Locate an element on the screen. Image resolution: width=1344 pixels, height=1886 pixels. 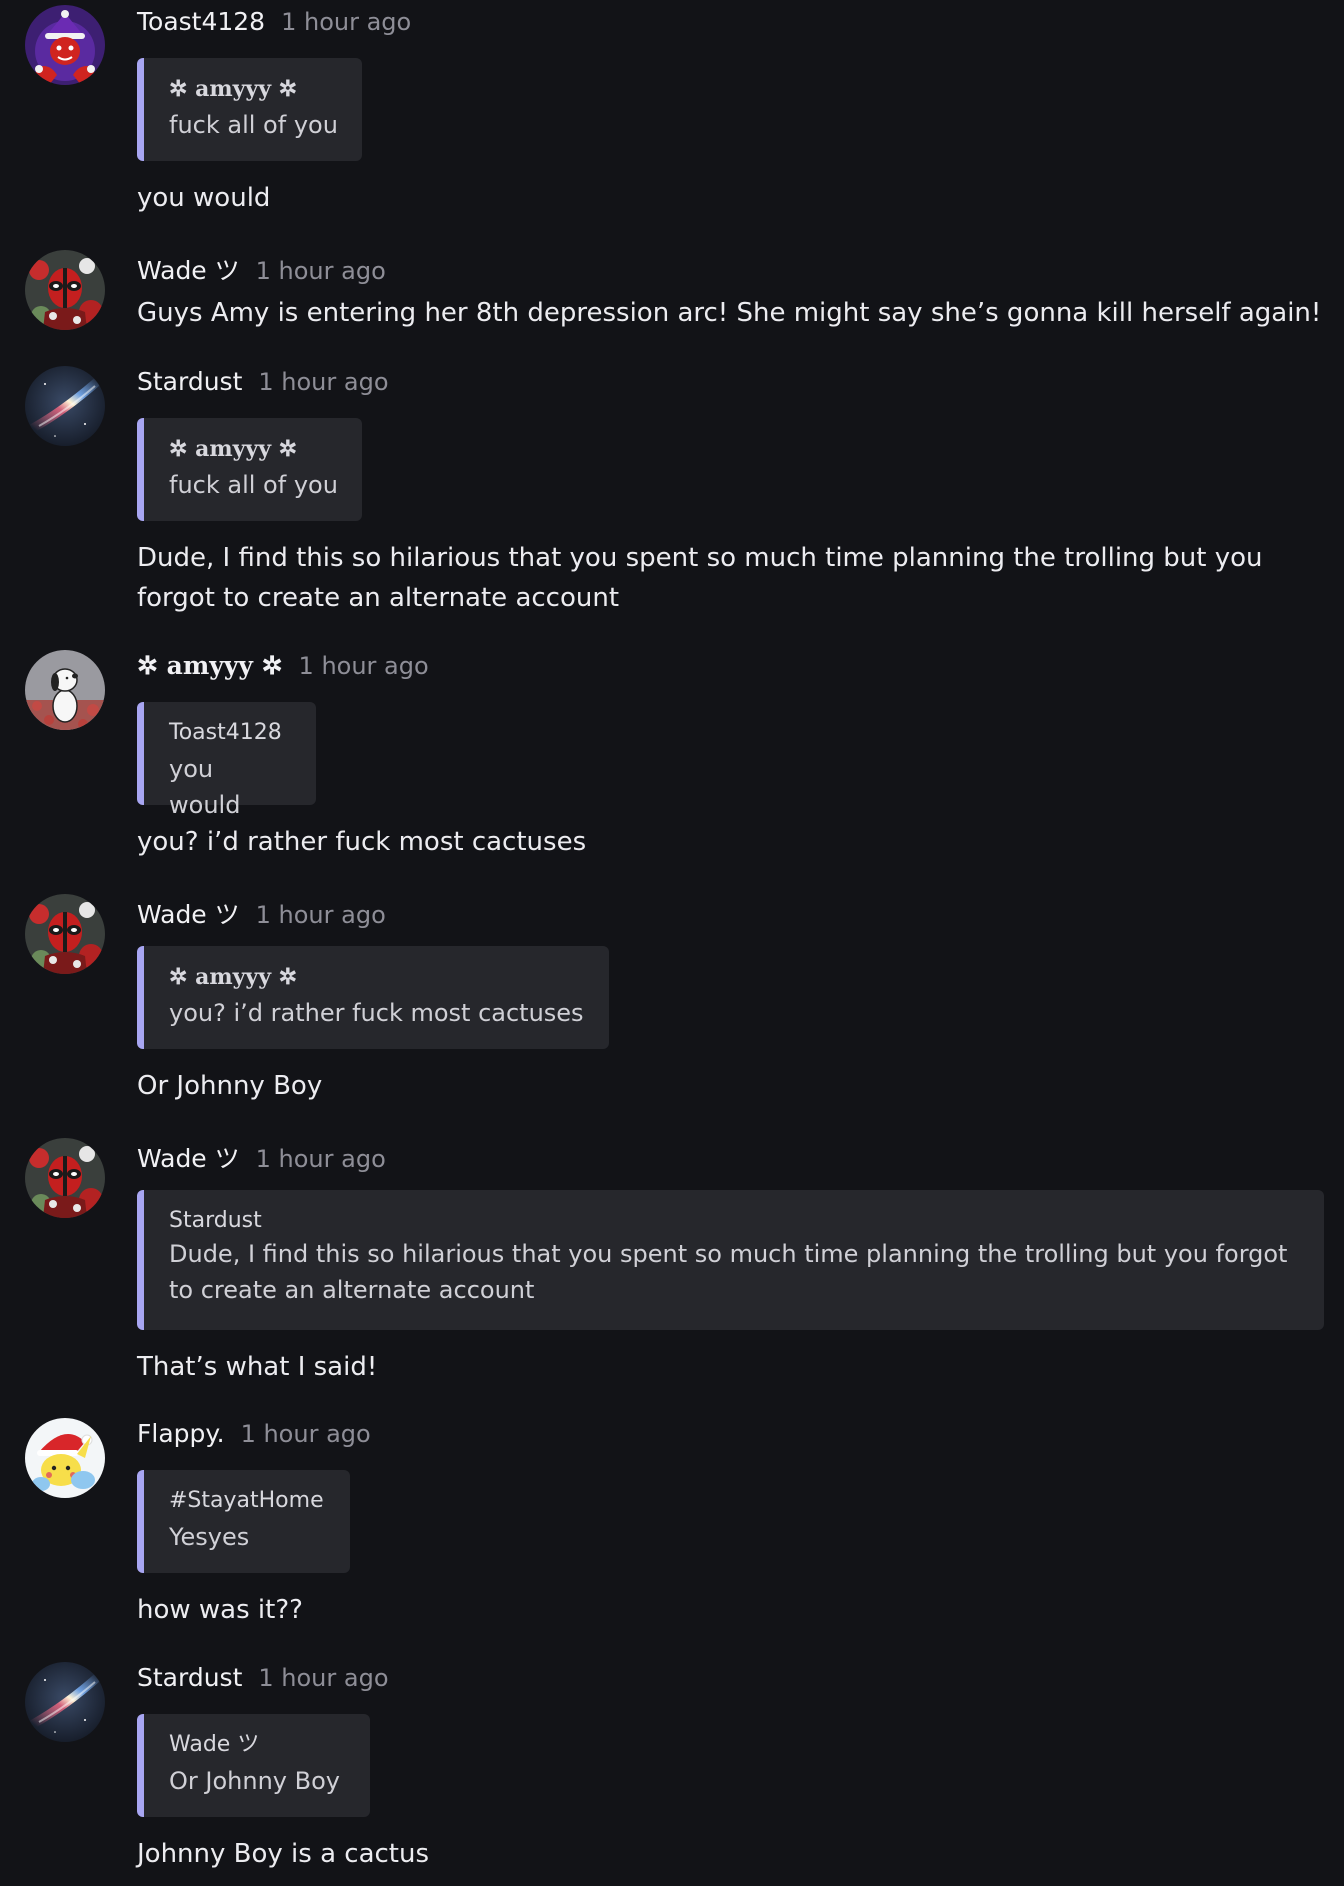
message-header: Toast4128 1 hour ago is located at coordinates (274, 22).